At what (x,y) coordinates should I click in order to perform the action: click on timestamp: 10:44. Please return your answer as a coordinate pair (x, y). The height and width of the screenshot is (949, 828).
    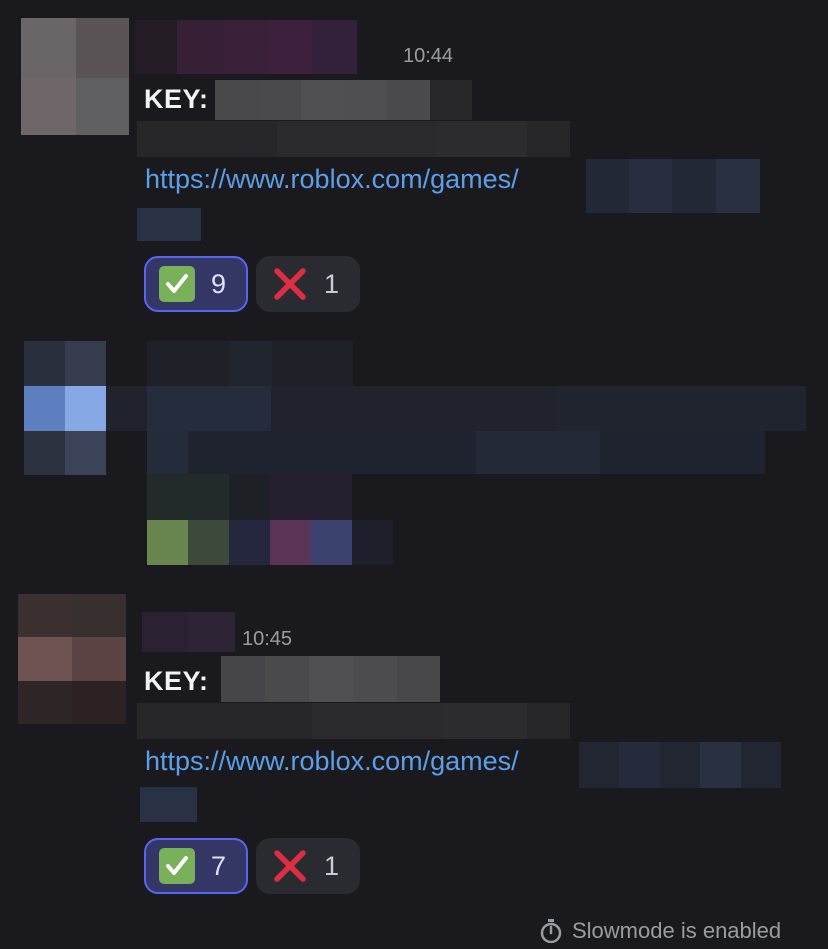
    Looking at the image, I should click on (428, 56).